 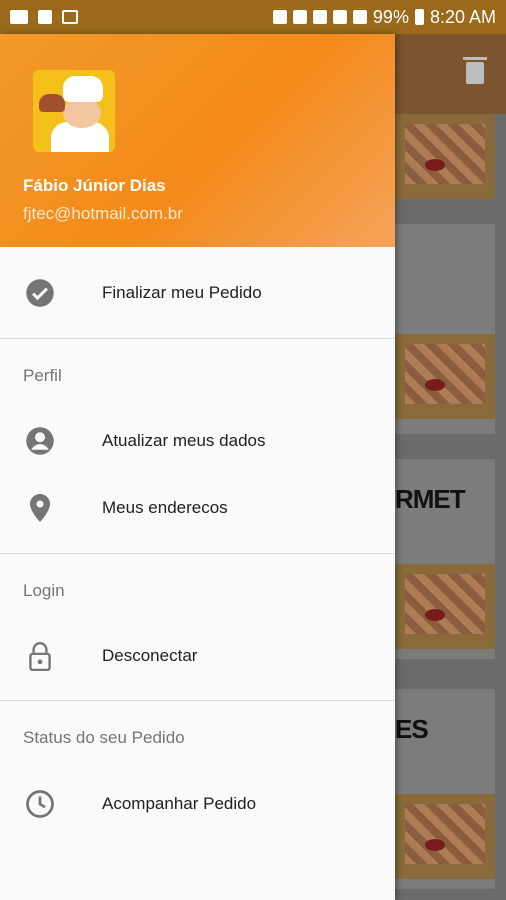 I want to click on user-email: fjtec@hotmail.com.br, so click(x=103, y=213).